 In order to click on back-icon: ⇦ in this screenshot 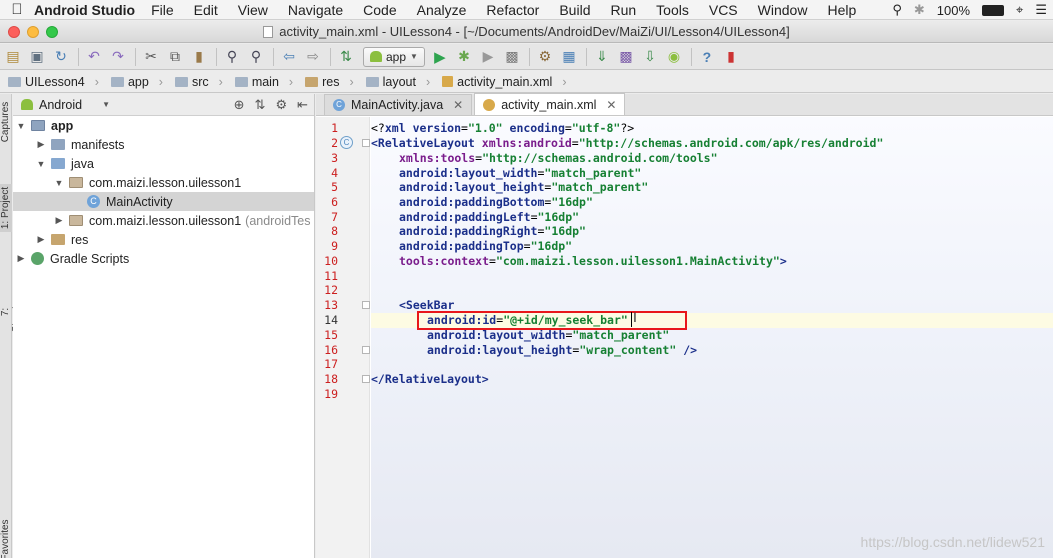, I will do `click(289, 57)`.